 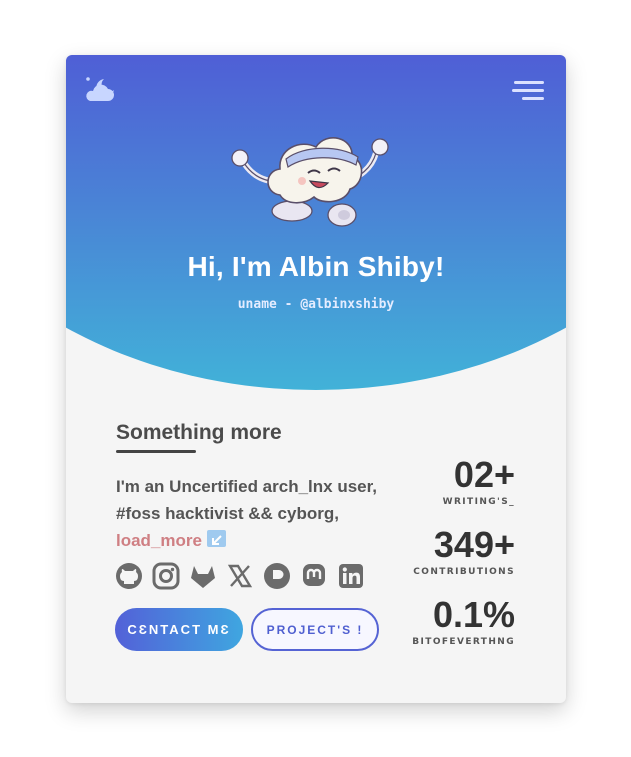 I want to click on meditating-cloud-mascot, so click(x=310, y=182).